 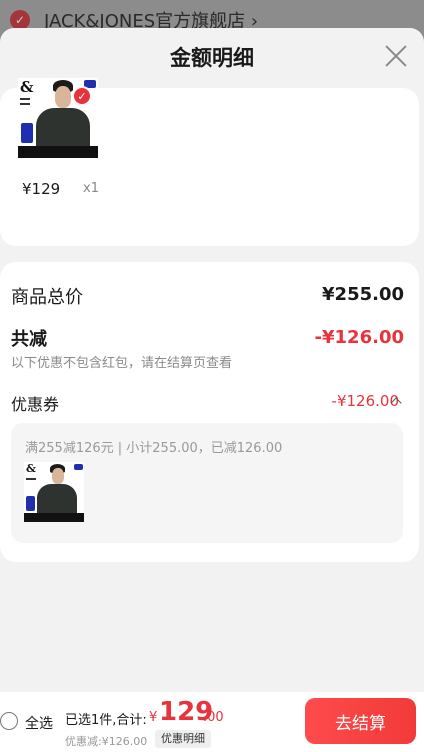 What do you see at coordinates (212, 58) in the screenshot?
I see `sheet-title: 金额明细` at bounding box center [212, 58].